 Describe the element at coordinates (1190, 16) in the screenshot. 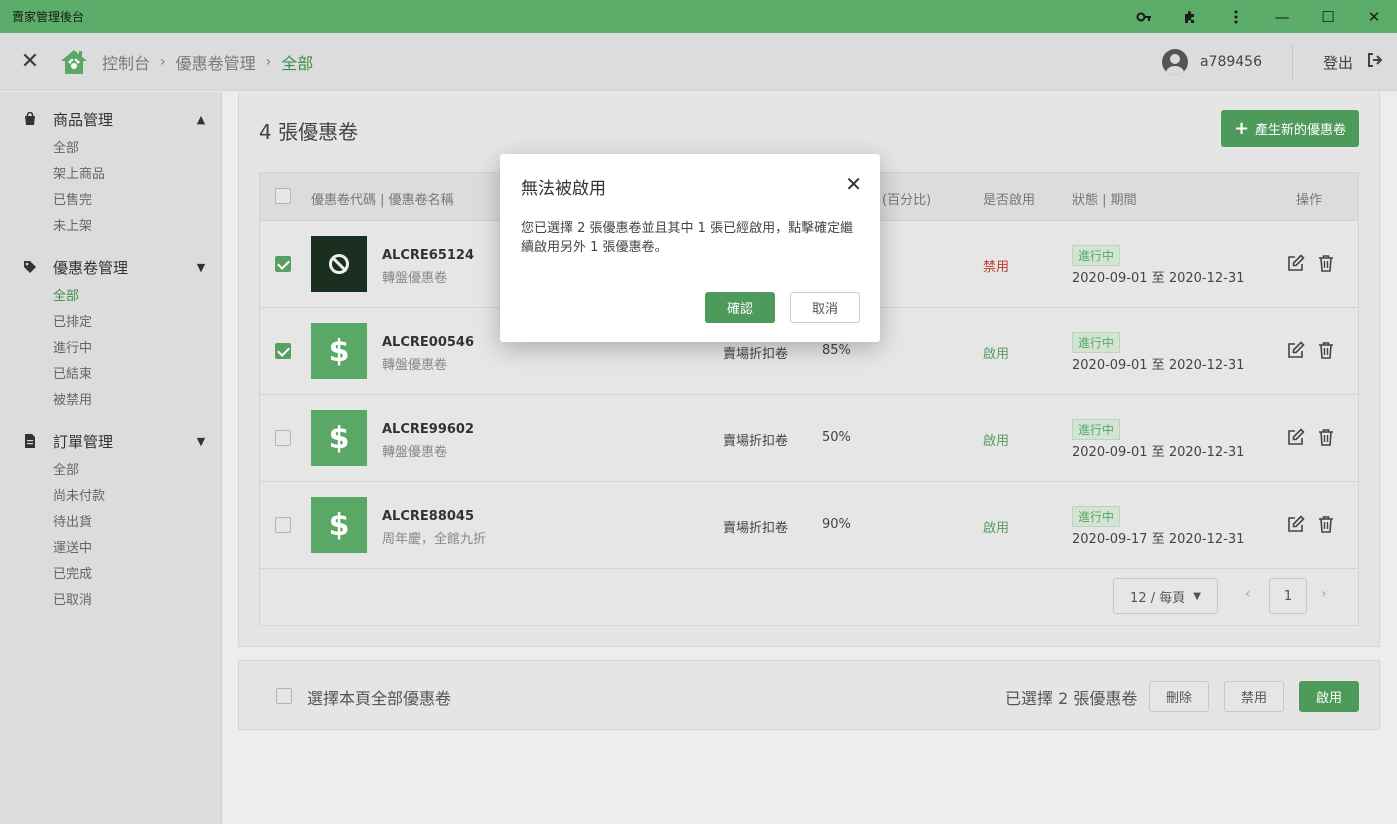

I see `puzzle-icon` at that location.